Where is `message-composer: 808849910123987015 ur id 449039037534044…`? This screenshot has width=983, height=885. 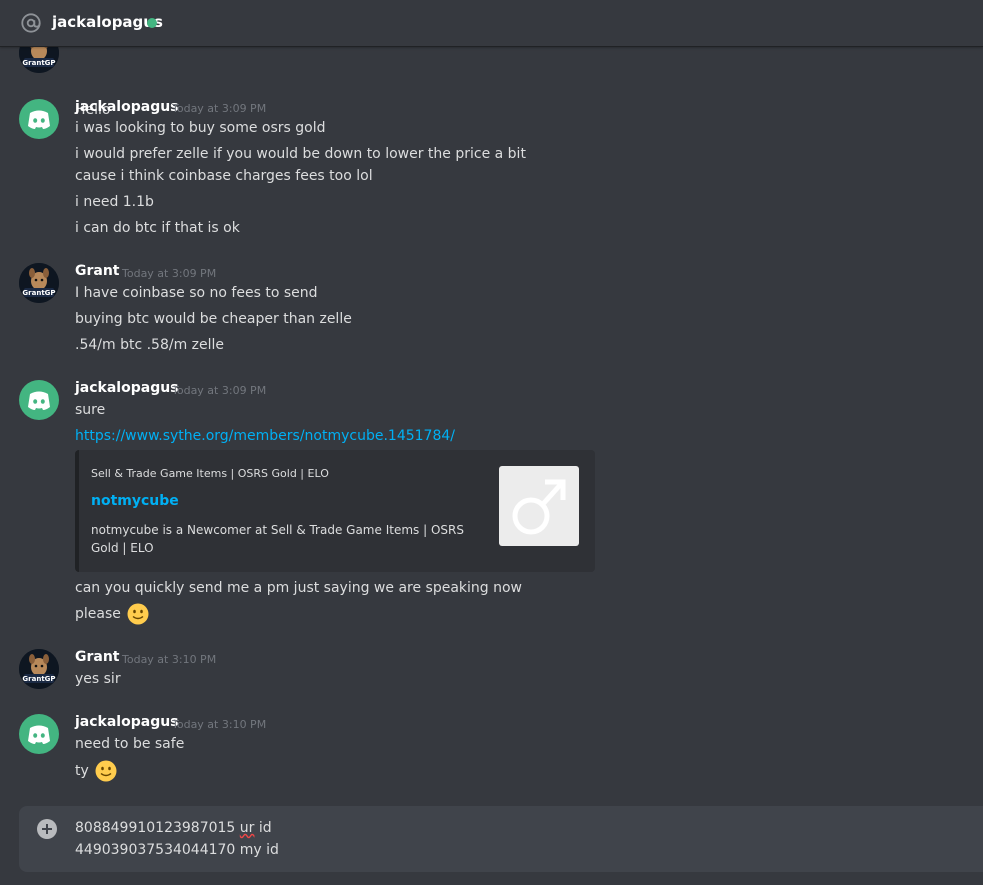
message-composer: 808849910123987015 ur id 449039037534044… is located at coordinates (501, 839).